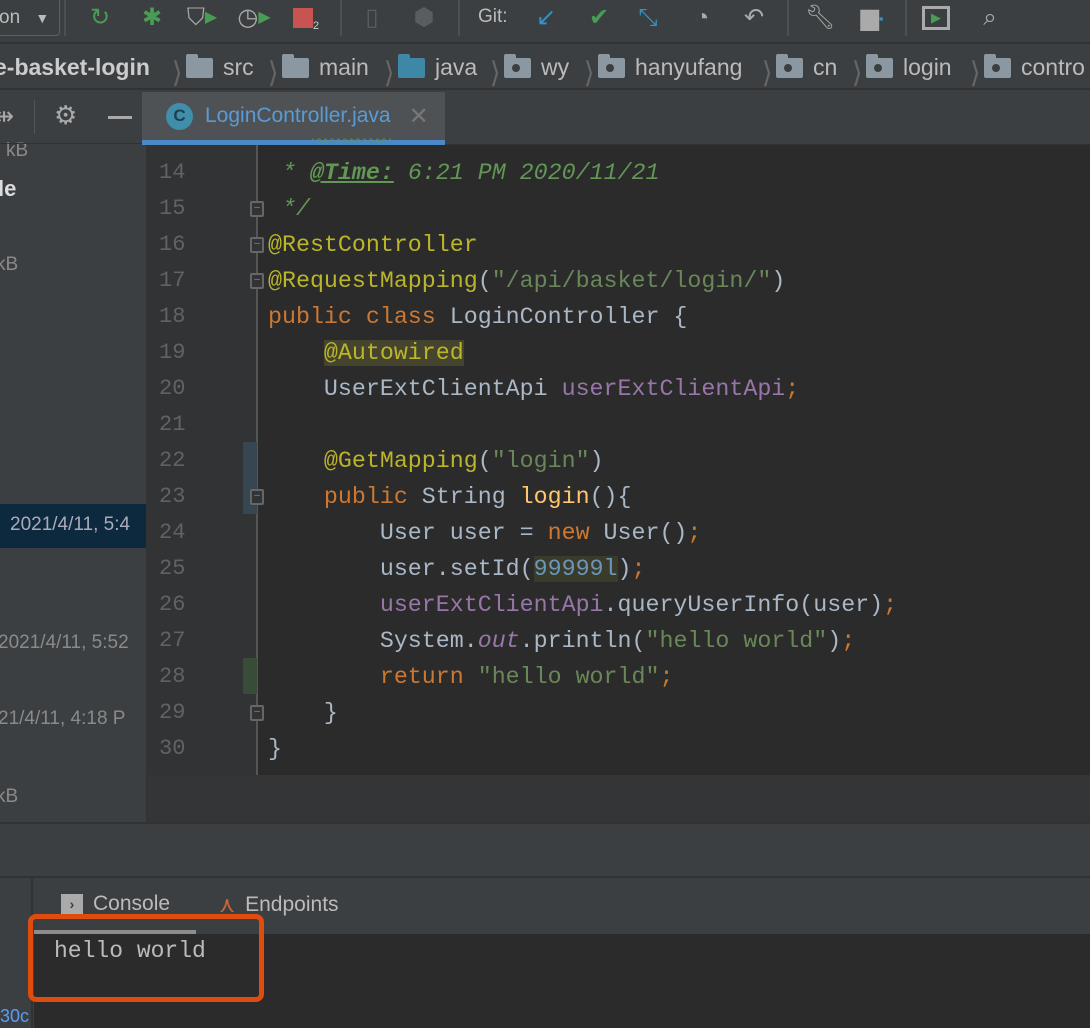 This screenshot has height=1028, width=1090. Describe the element at coordinates (648, 18) in the screenshot. I see `git-merge-icon: ⤡` at that location.